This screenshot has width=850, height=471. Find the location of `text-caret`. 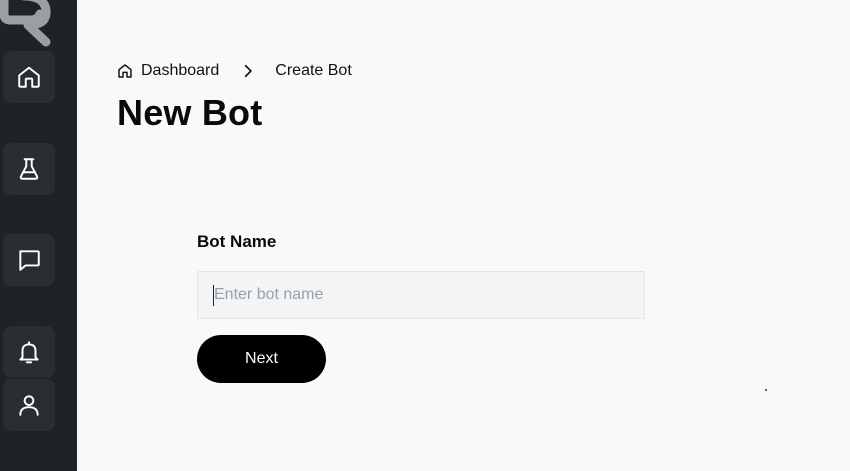

text-caret is located at coordinates (213, 295).